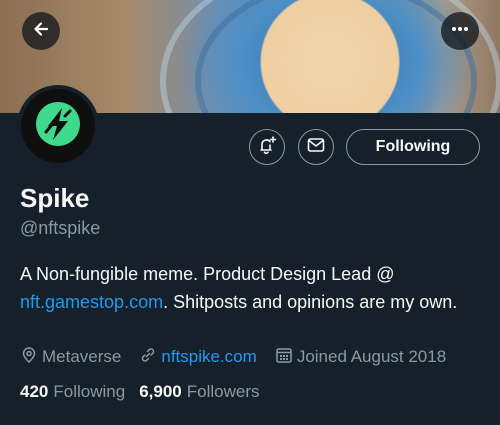 The image size is (500, 425). I want to click on more-options-button, so click(460, 31).